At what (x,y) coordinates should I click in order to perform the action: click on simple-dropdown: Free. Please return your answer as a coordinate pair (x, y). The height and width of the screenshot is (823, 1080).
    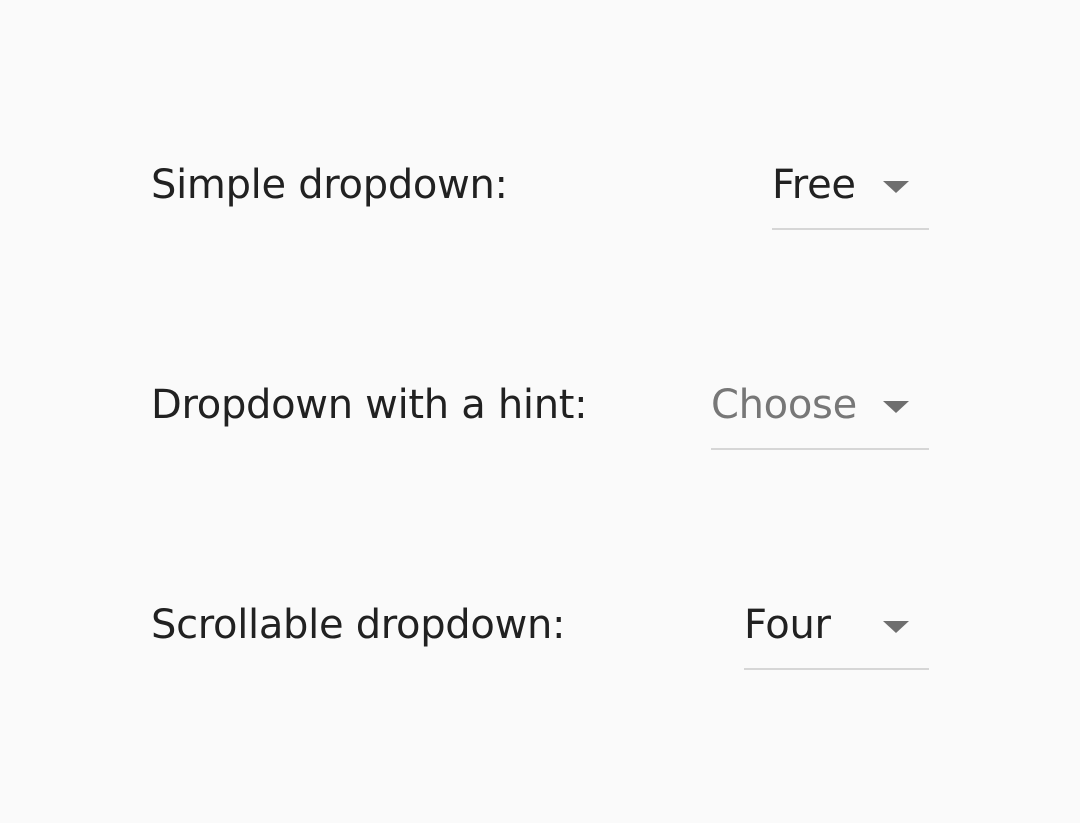
    Looking at the image, I should click on (850, 185).